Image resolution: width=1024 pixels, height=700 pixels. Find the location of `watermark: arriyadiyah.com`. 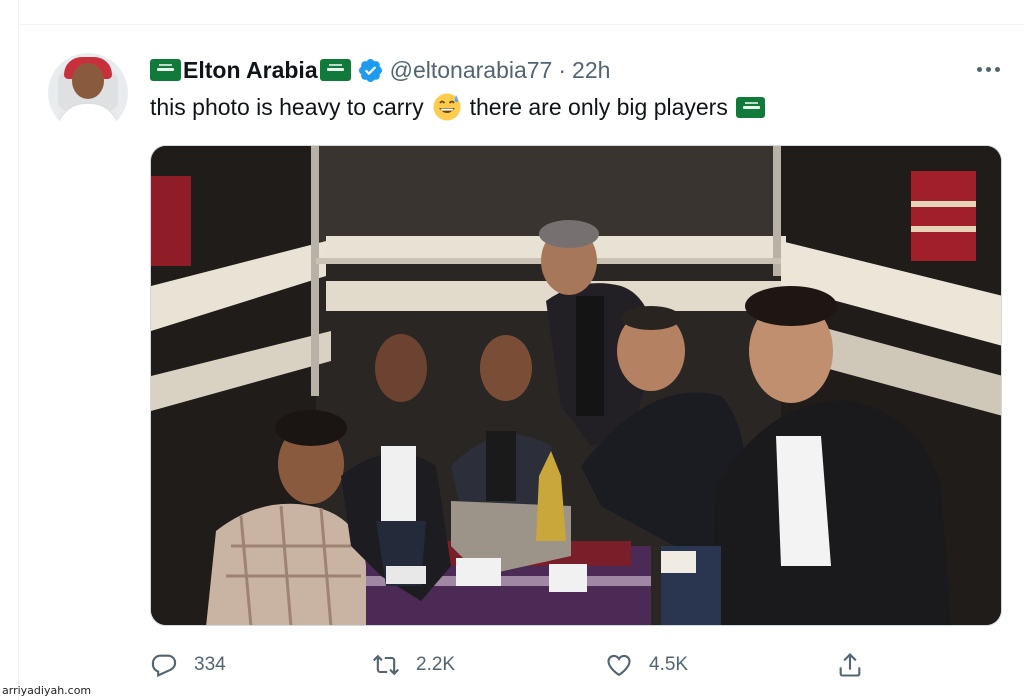

watermark: arriyadiyah.com is located at coordinates (47, 690).